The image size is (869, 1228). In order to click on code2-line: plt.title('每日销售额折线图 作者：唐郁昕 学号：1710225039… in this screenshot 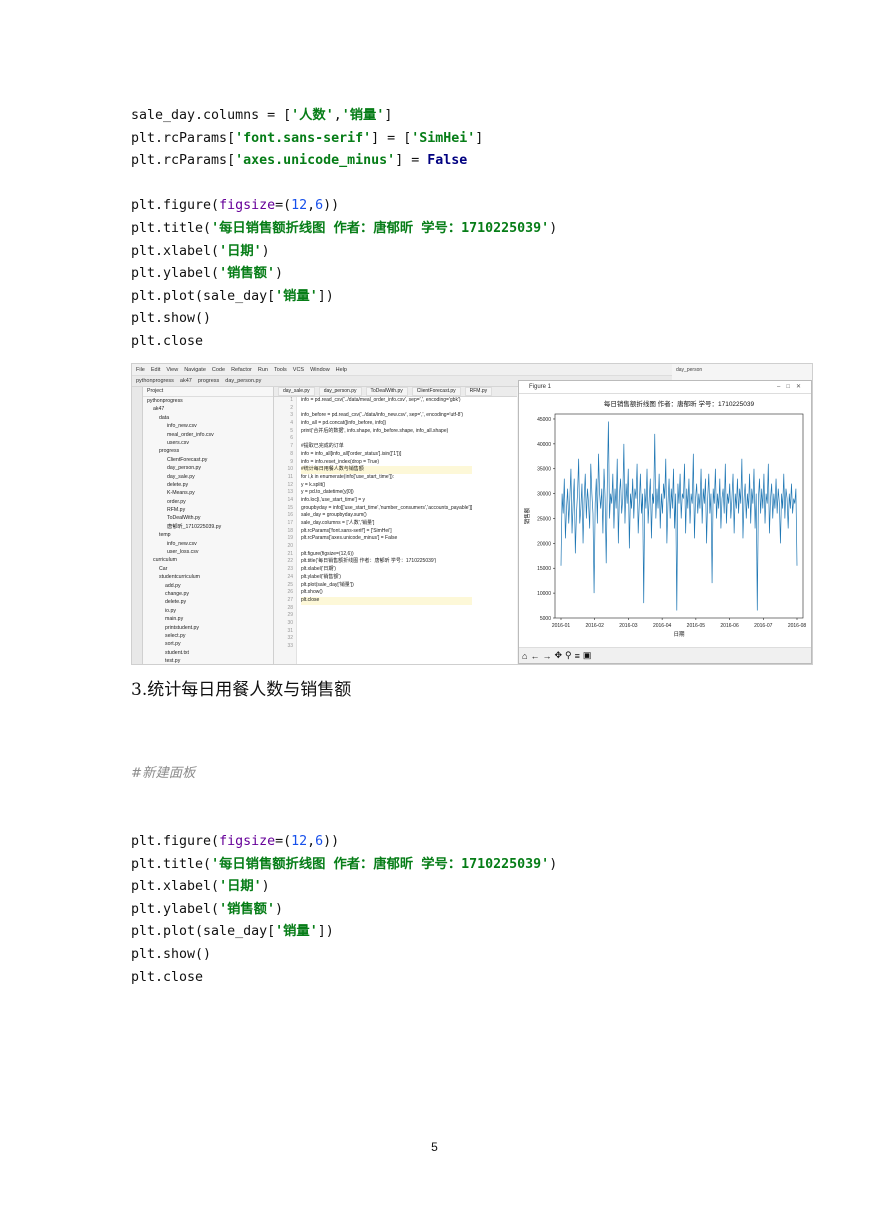, I will do `click(344, 865)`.